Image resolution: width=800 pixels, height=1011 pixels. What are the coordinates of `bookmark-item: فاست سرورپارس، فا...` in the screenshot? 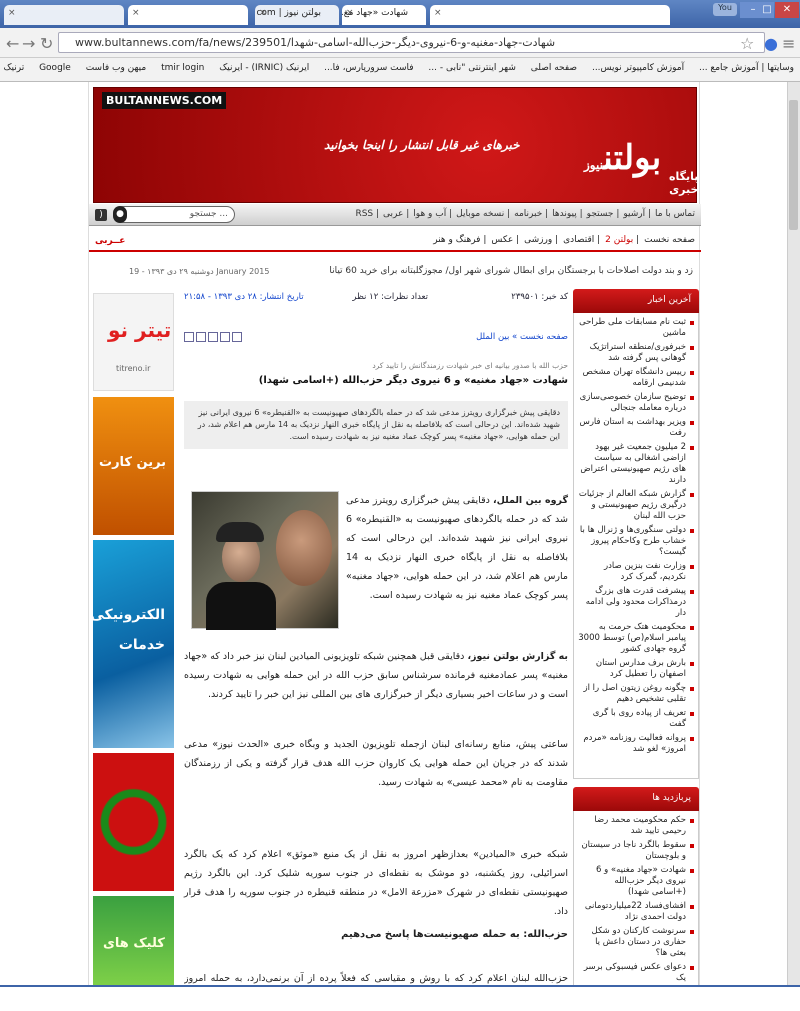 It's located at (368, 68).